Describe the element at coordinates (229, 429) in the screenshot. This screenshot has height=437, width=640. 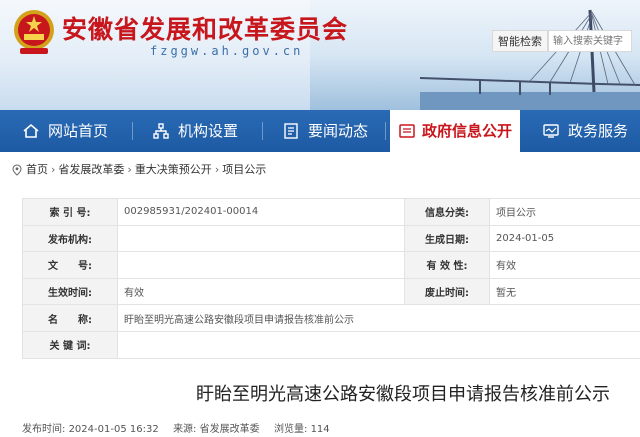
I see `source-value: 省发展改革委` at that location.